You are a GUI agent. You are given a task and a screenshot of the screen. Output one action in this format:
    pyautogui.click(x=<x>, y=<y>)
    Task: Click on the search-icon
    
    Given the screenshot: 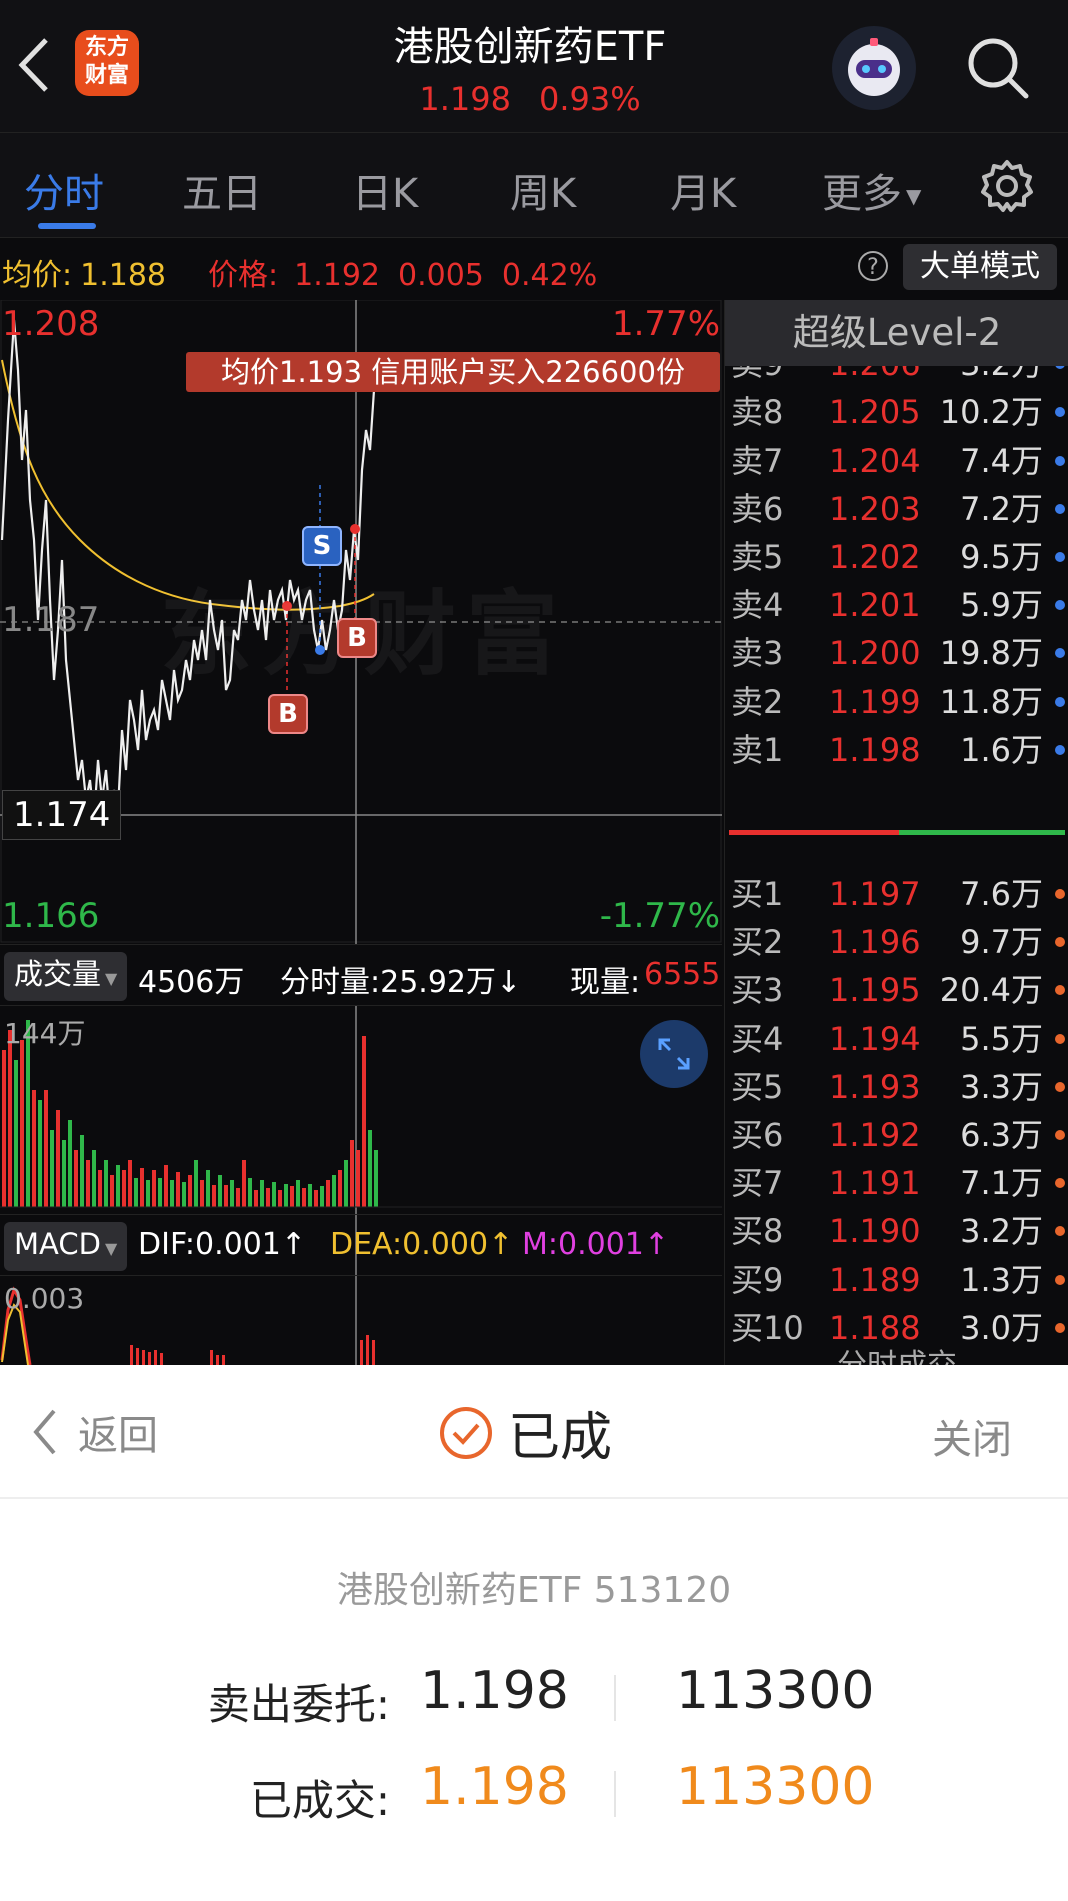 What is the action you would take?
    pyautogui.click(x=998, y=68)
    